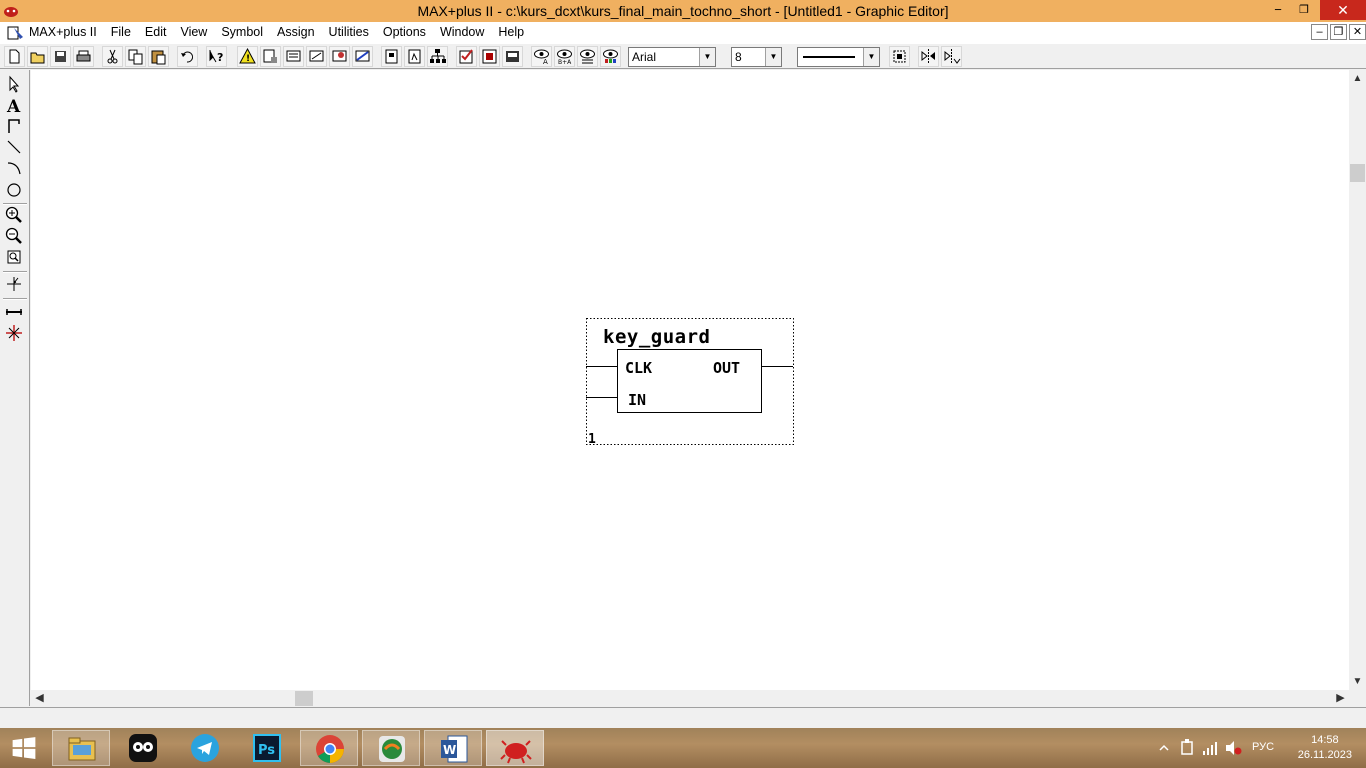  What do you see at coordinates (404, 32) in the screenshot?
I see `menu-options: Options` at bounding box center [404, 32].